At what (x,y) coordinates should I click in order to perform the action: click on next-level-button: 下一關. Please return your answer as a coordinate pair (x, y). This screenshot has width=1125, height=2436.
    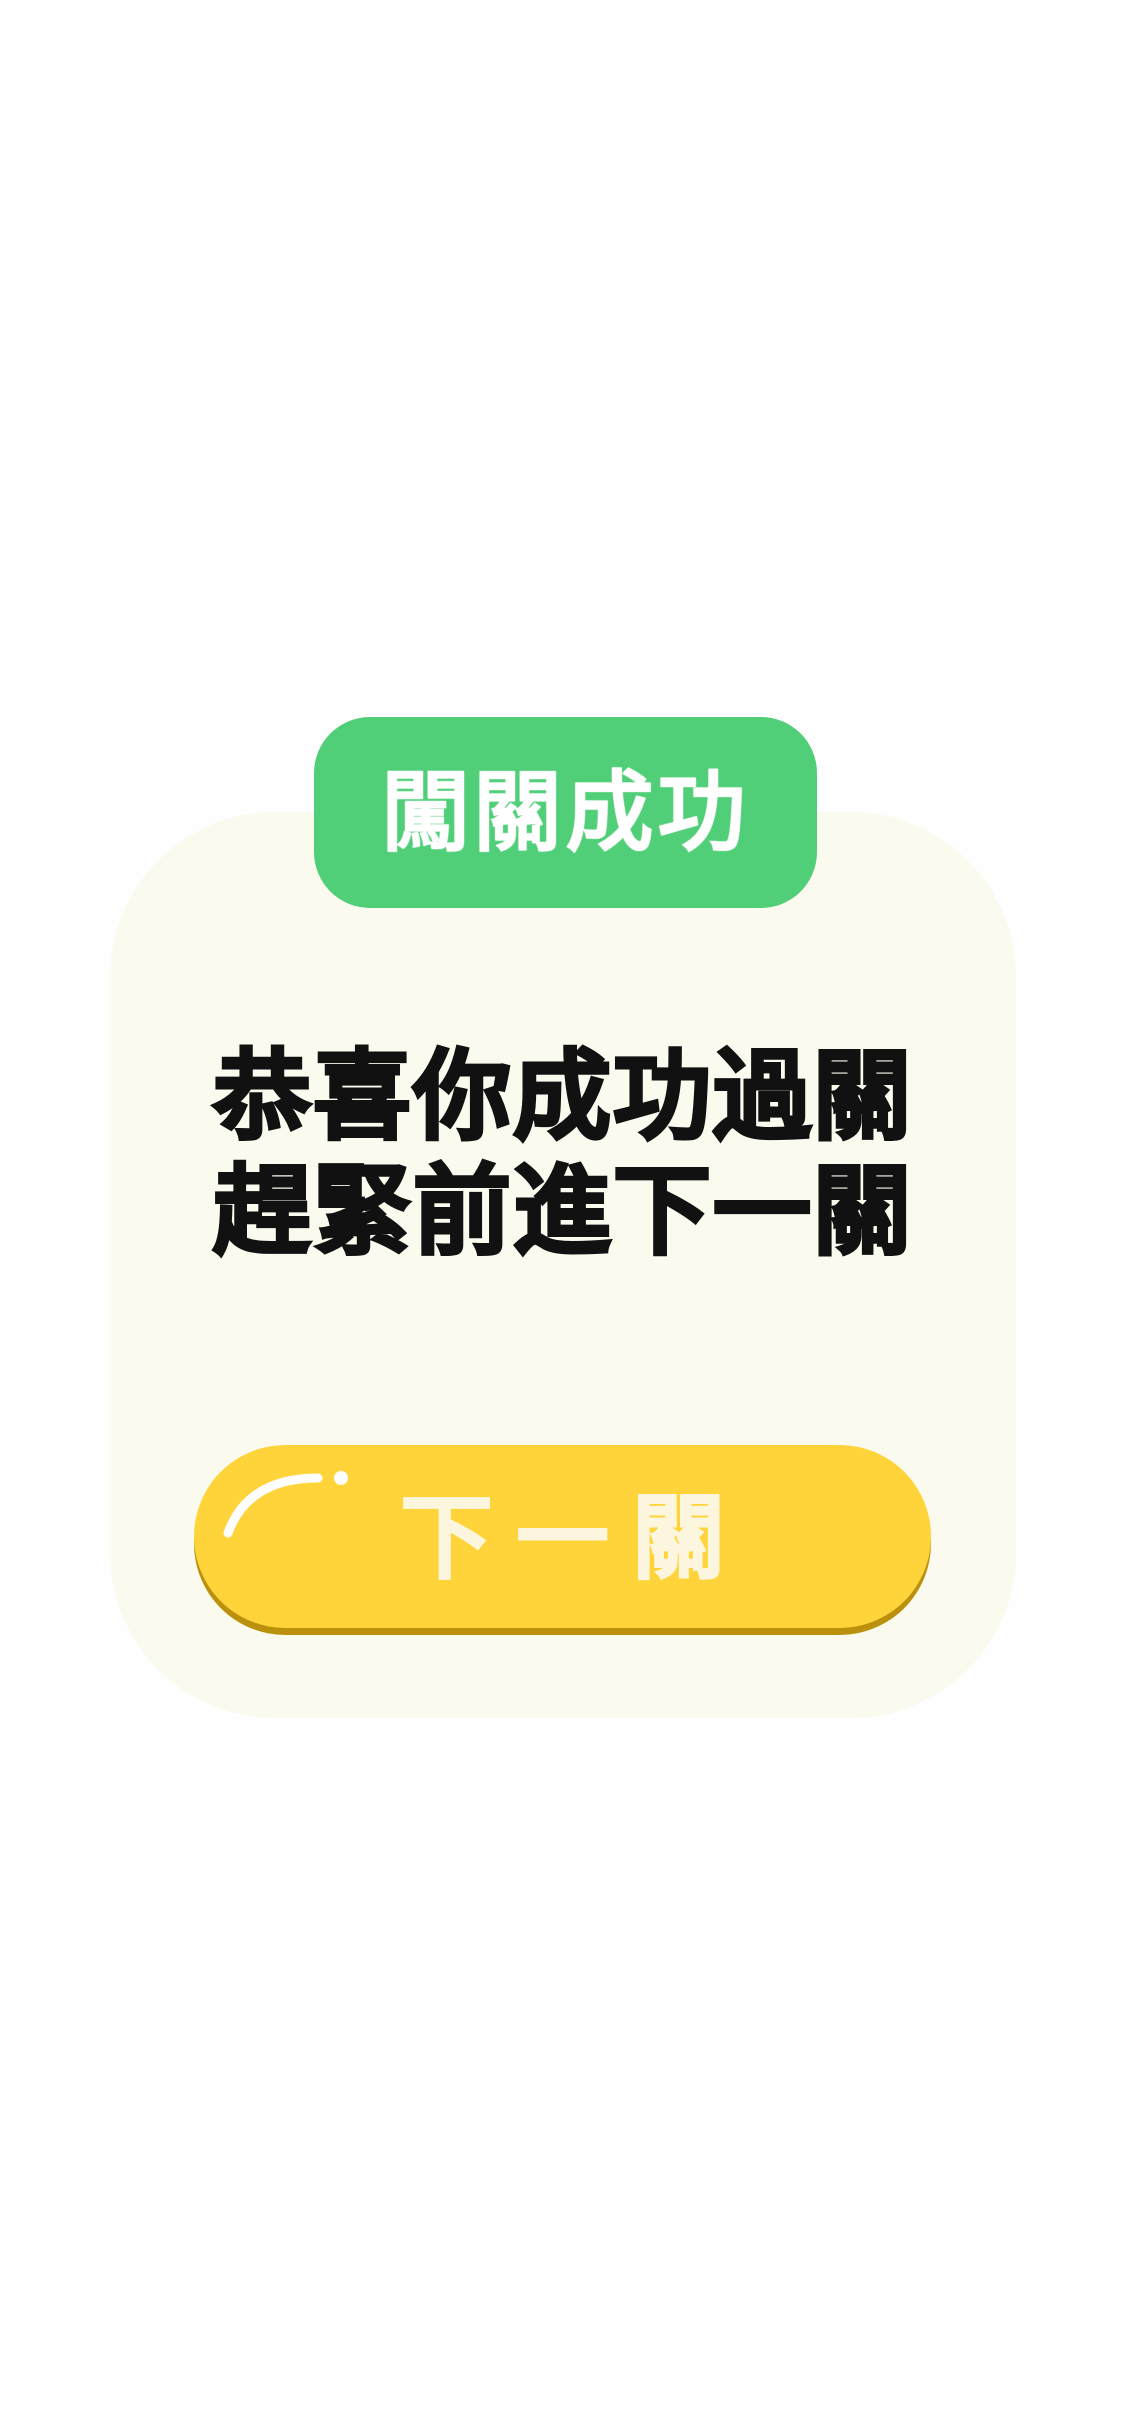
    Looking at the image, I should click on (562, 1536).